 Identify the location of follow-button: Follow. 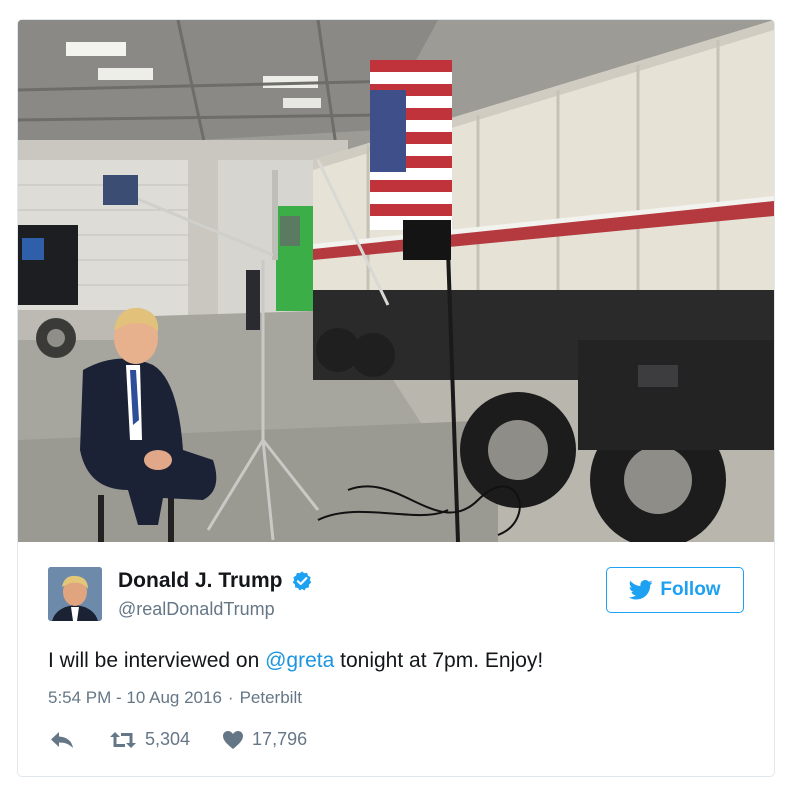
(675, 590).